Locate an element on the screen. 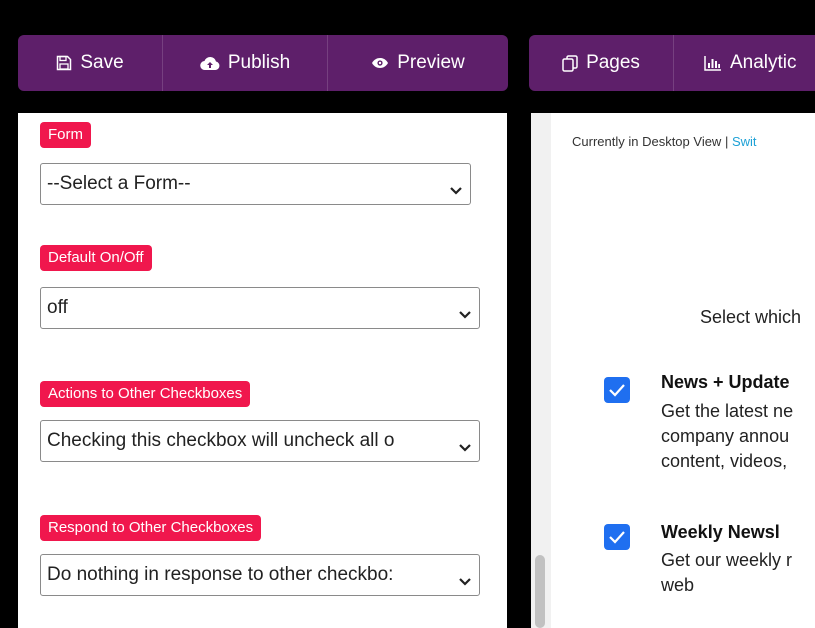 This screenshot has height=628, width=815. news-updates-title: News + Update is located at coordinates (725, 382).